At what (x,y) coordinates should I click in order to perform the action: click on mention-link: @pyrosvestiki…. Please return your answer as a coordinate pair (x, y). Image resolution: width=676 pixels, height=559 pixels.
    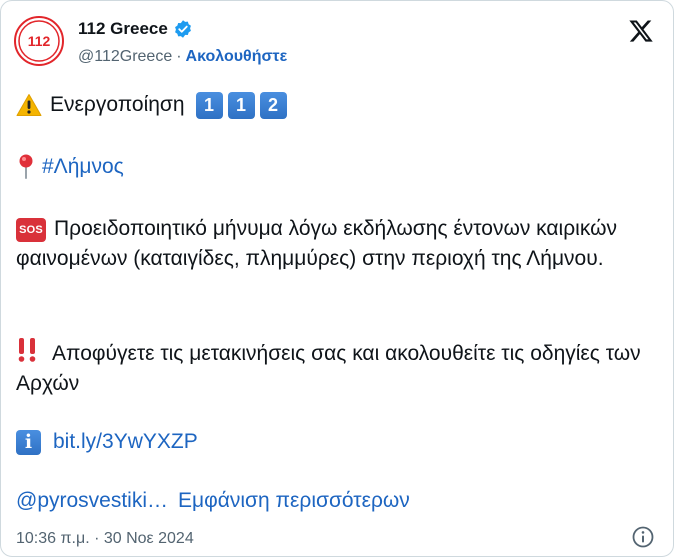
    Looking at the image, I should click on (92, 501).